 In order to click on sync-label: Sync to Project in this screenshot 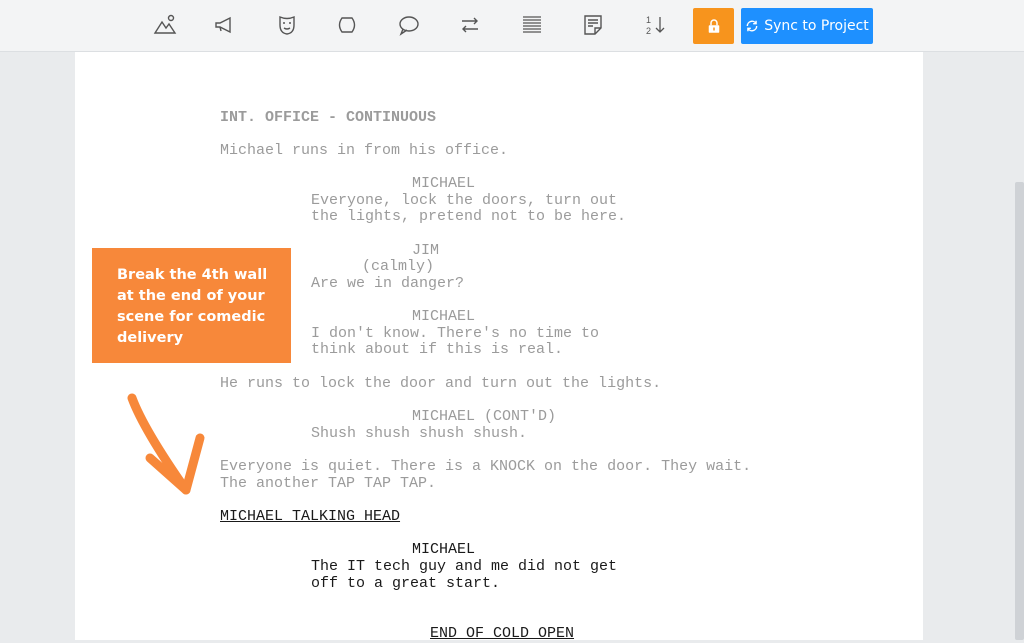, I will do `click(816, 26)`.